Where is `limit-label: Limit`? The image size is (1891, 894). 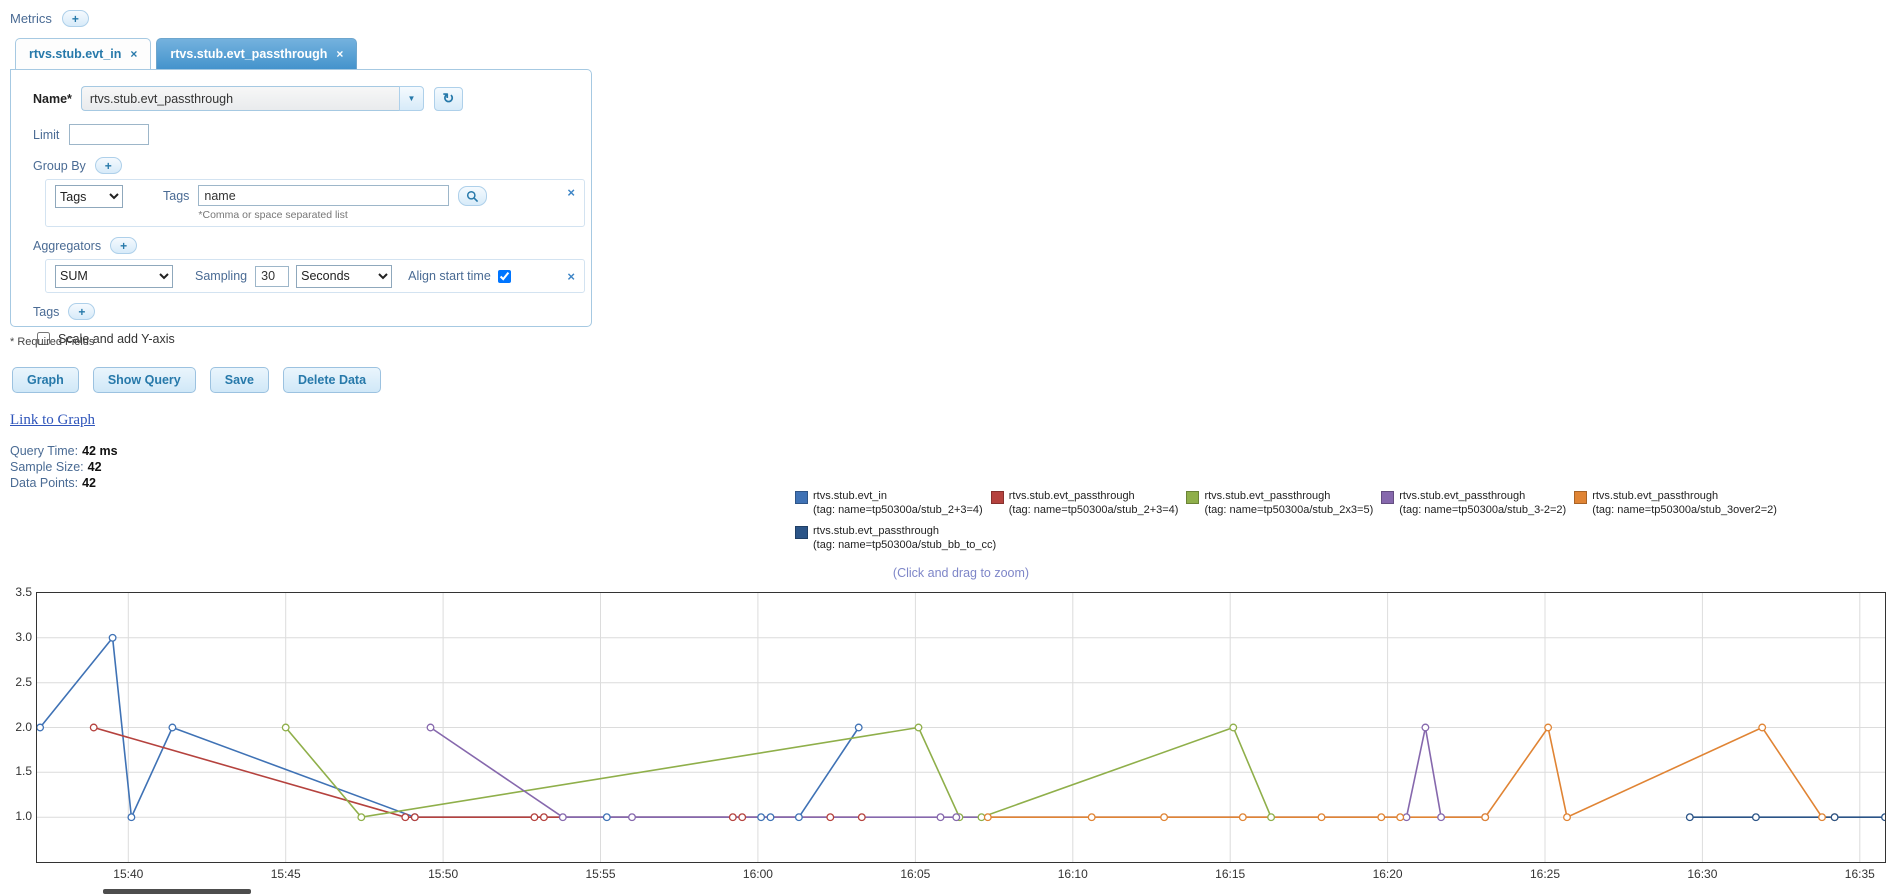
limit-label: Limit is located at coordinates (46, 134).